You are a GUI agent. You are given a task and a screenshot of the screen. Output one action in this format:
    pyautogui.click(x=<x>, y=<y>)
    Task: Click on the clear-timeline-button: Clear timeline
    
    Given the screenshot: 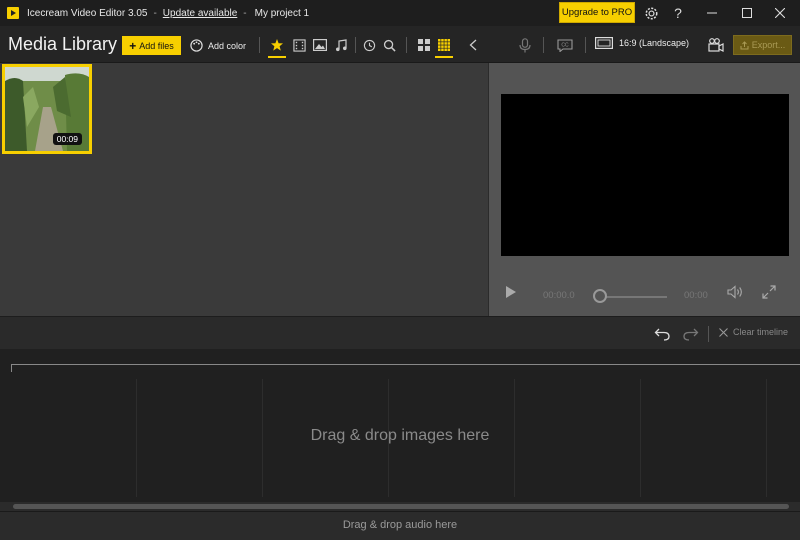 What is the action you would take?
    pyautogui.click(x=753, y=332)
    